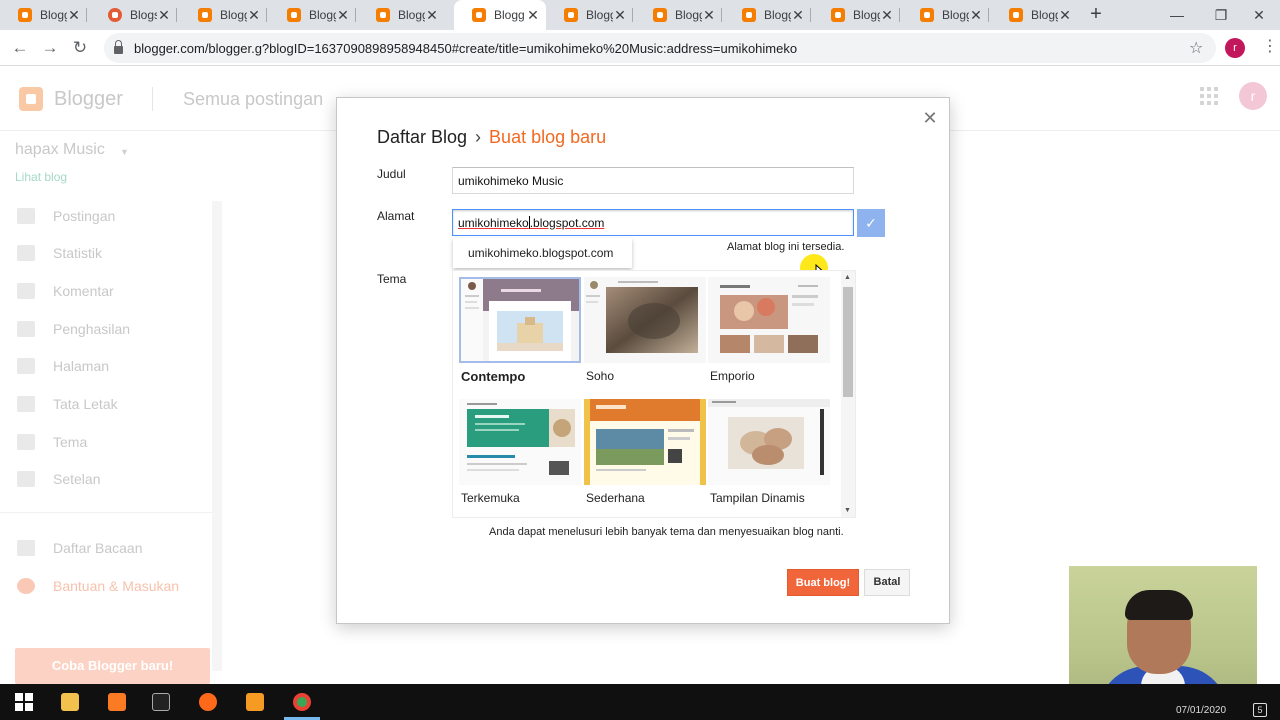  What do you see at coordinates (26, 366) in the screenshot?
I see `pages-icon` at bounding box center [26, 366].